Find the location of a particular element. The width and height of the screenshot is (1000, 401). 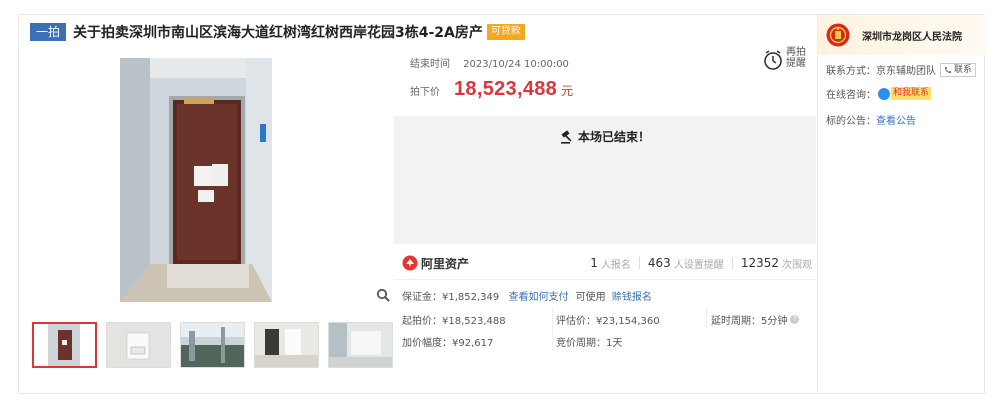

eval-price: 评估价：¥23,154,360 is located at coordinates (608, 321).